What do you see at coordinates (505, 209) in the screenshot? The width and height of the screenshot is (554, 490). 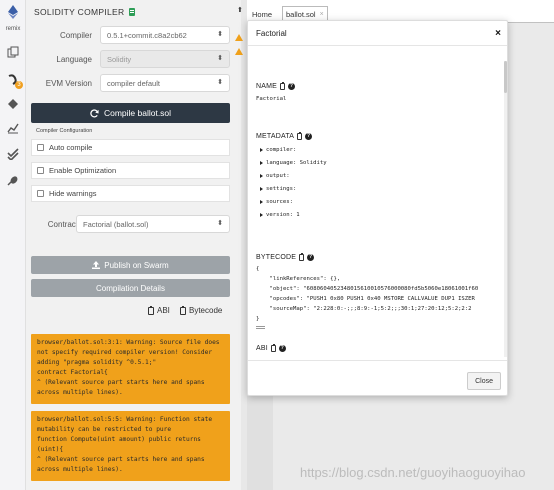 I see `modal-scrollbar` at bounding box center [505, 209].